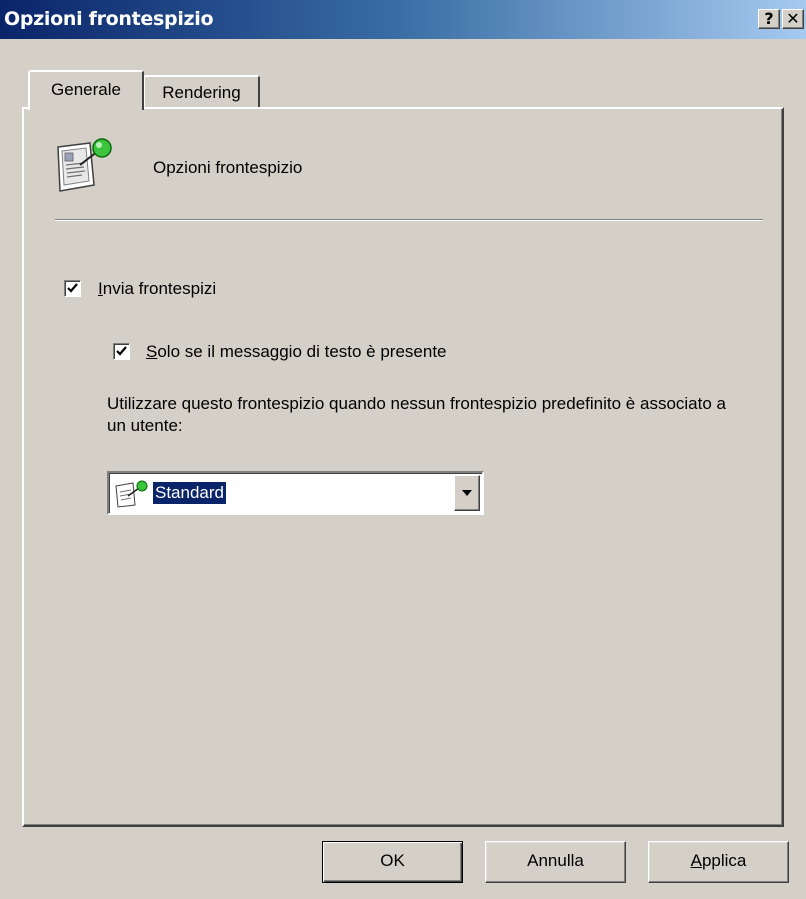 The height and width of the screenshot is (899, 806). What do you see at coordinates (409, 220) in the screenshot?
I see `separator` at bounding box center [409, 220].